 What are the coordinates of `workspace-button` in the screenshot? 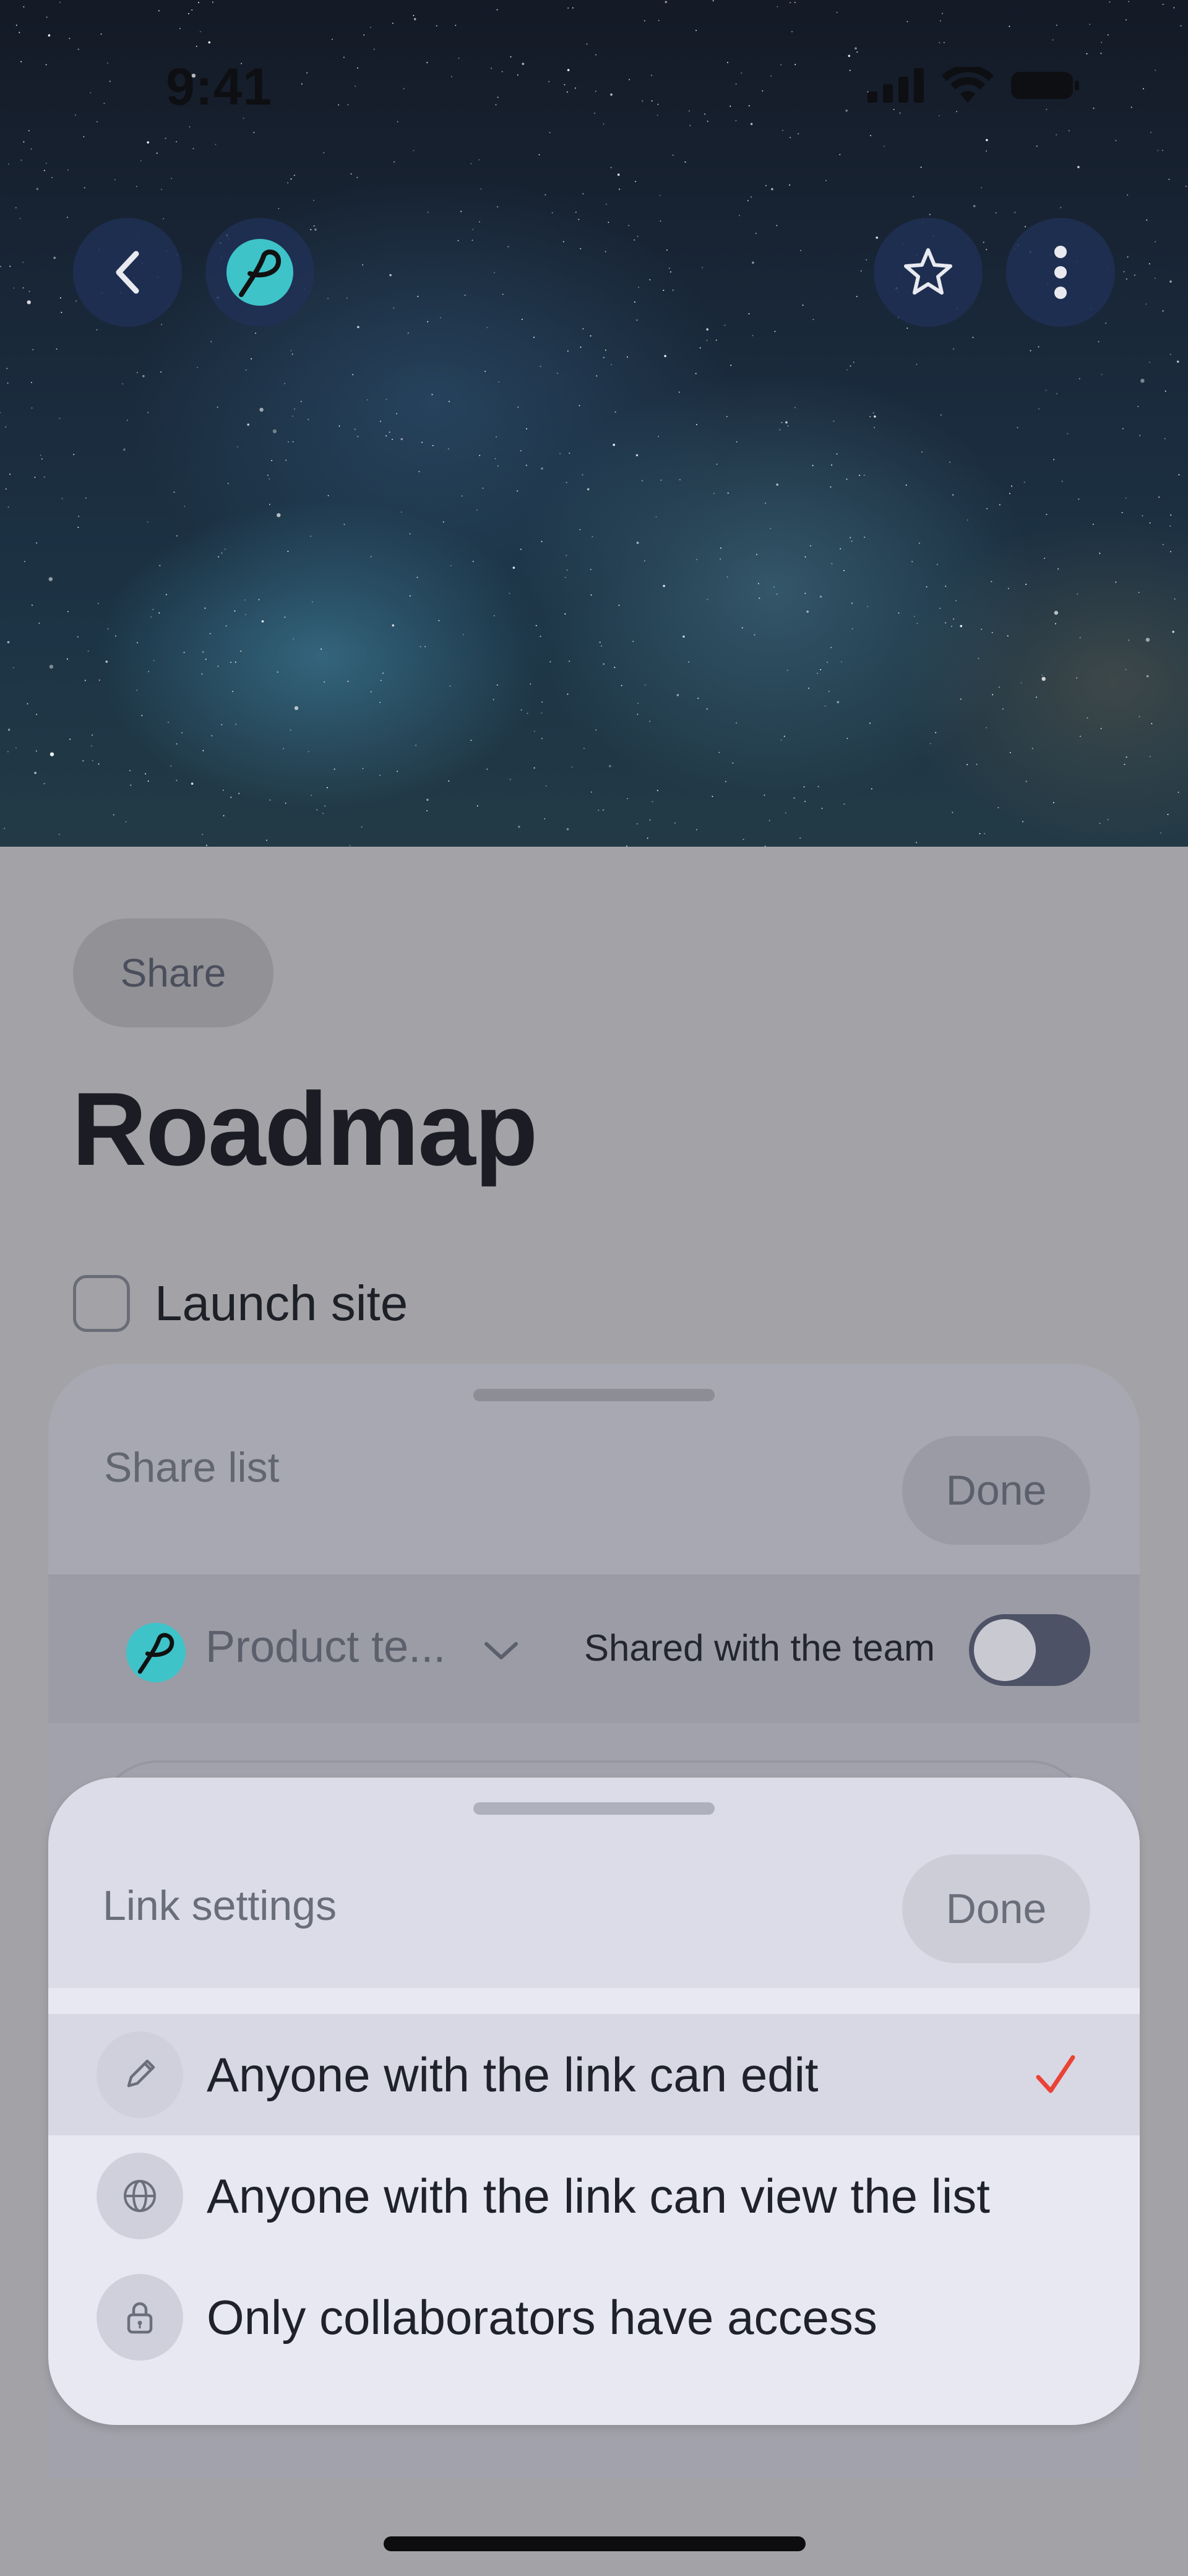 It's located at (259, 272).